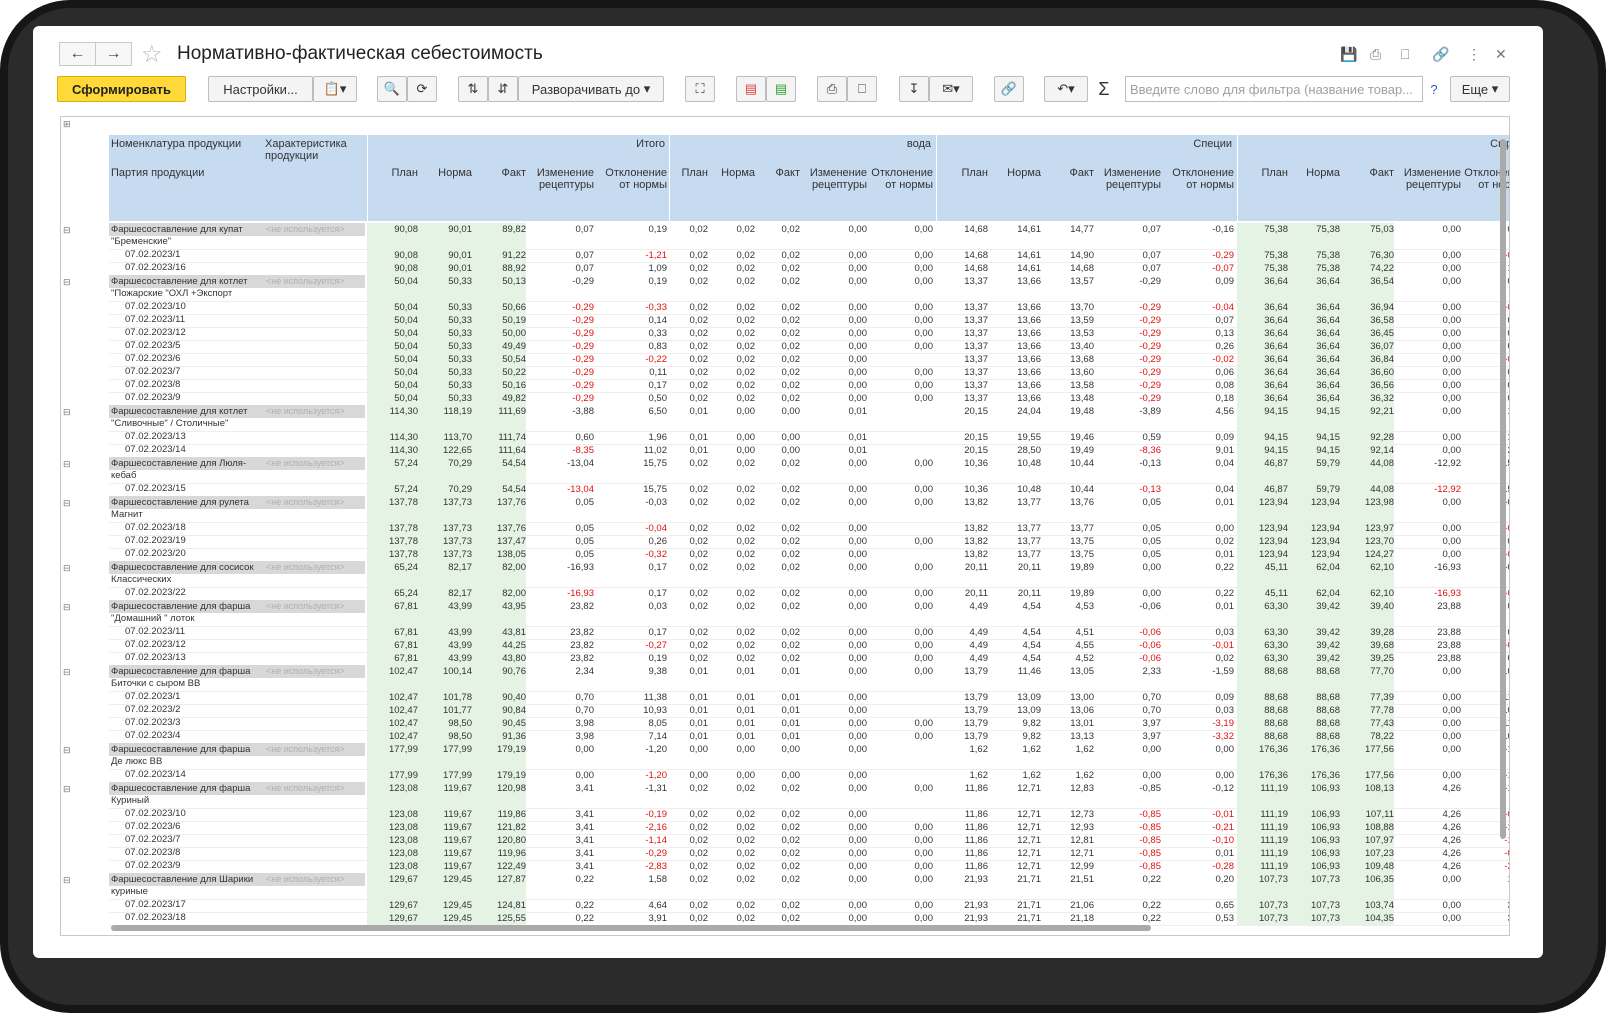 Image resolution: width=1606 pixels, height=1013 pixels. I want to click on header-subcolumn: Изменение рецептуры, so click(1432, 179).